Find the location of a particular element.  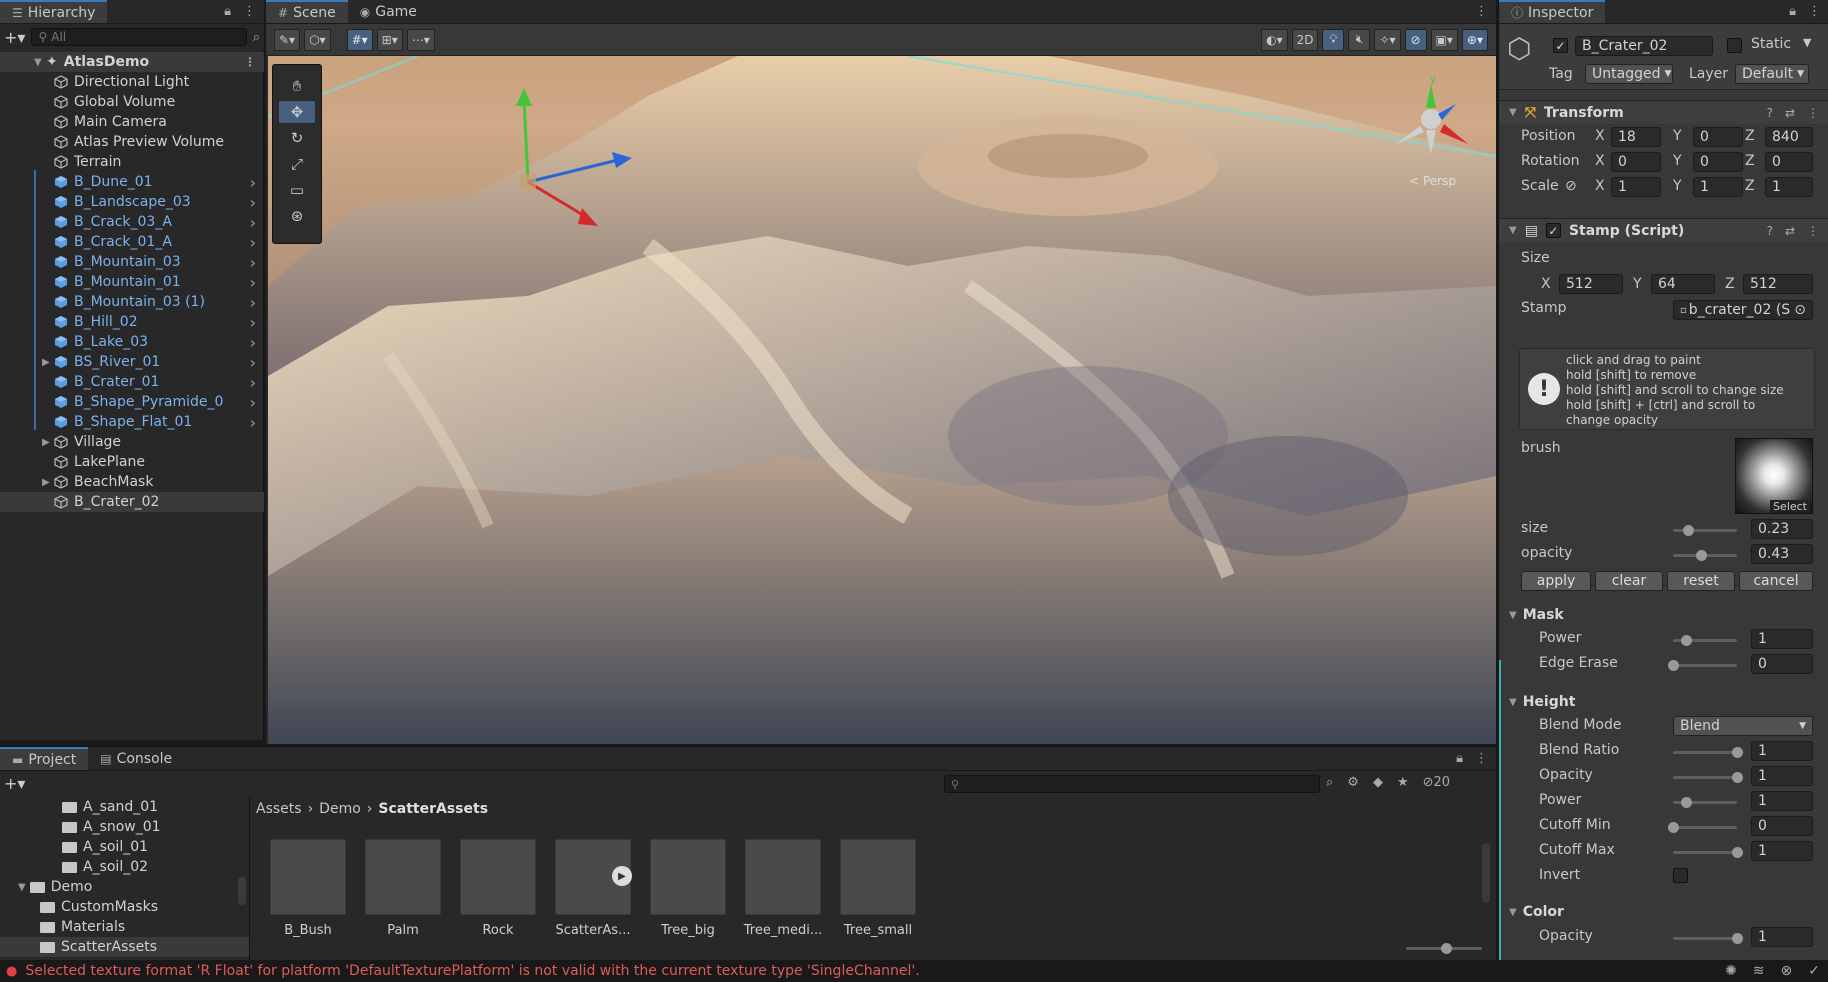

hierarchy-item: B_Hill_02 › is located at coordinates (132, 322).